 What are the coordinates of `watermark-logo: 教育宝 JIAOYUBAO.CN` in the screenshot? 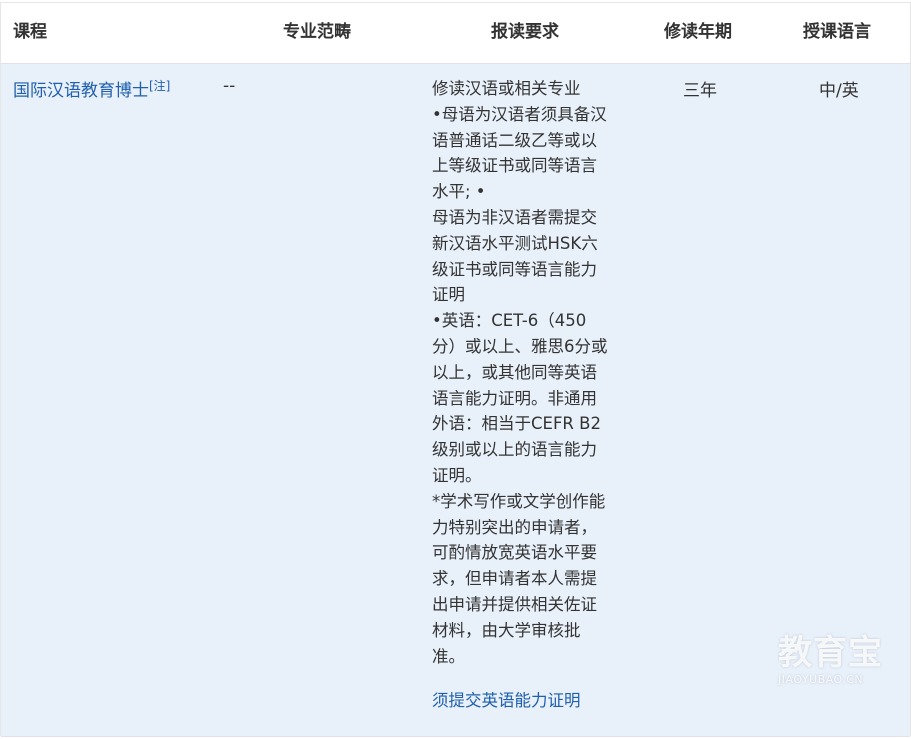 It's located at (837, 678).